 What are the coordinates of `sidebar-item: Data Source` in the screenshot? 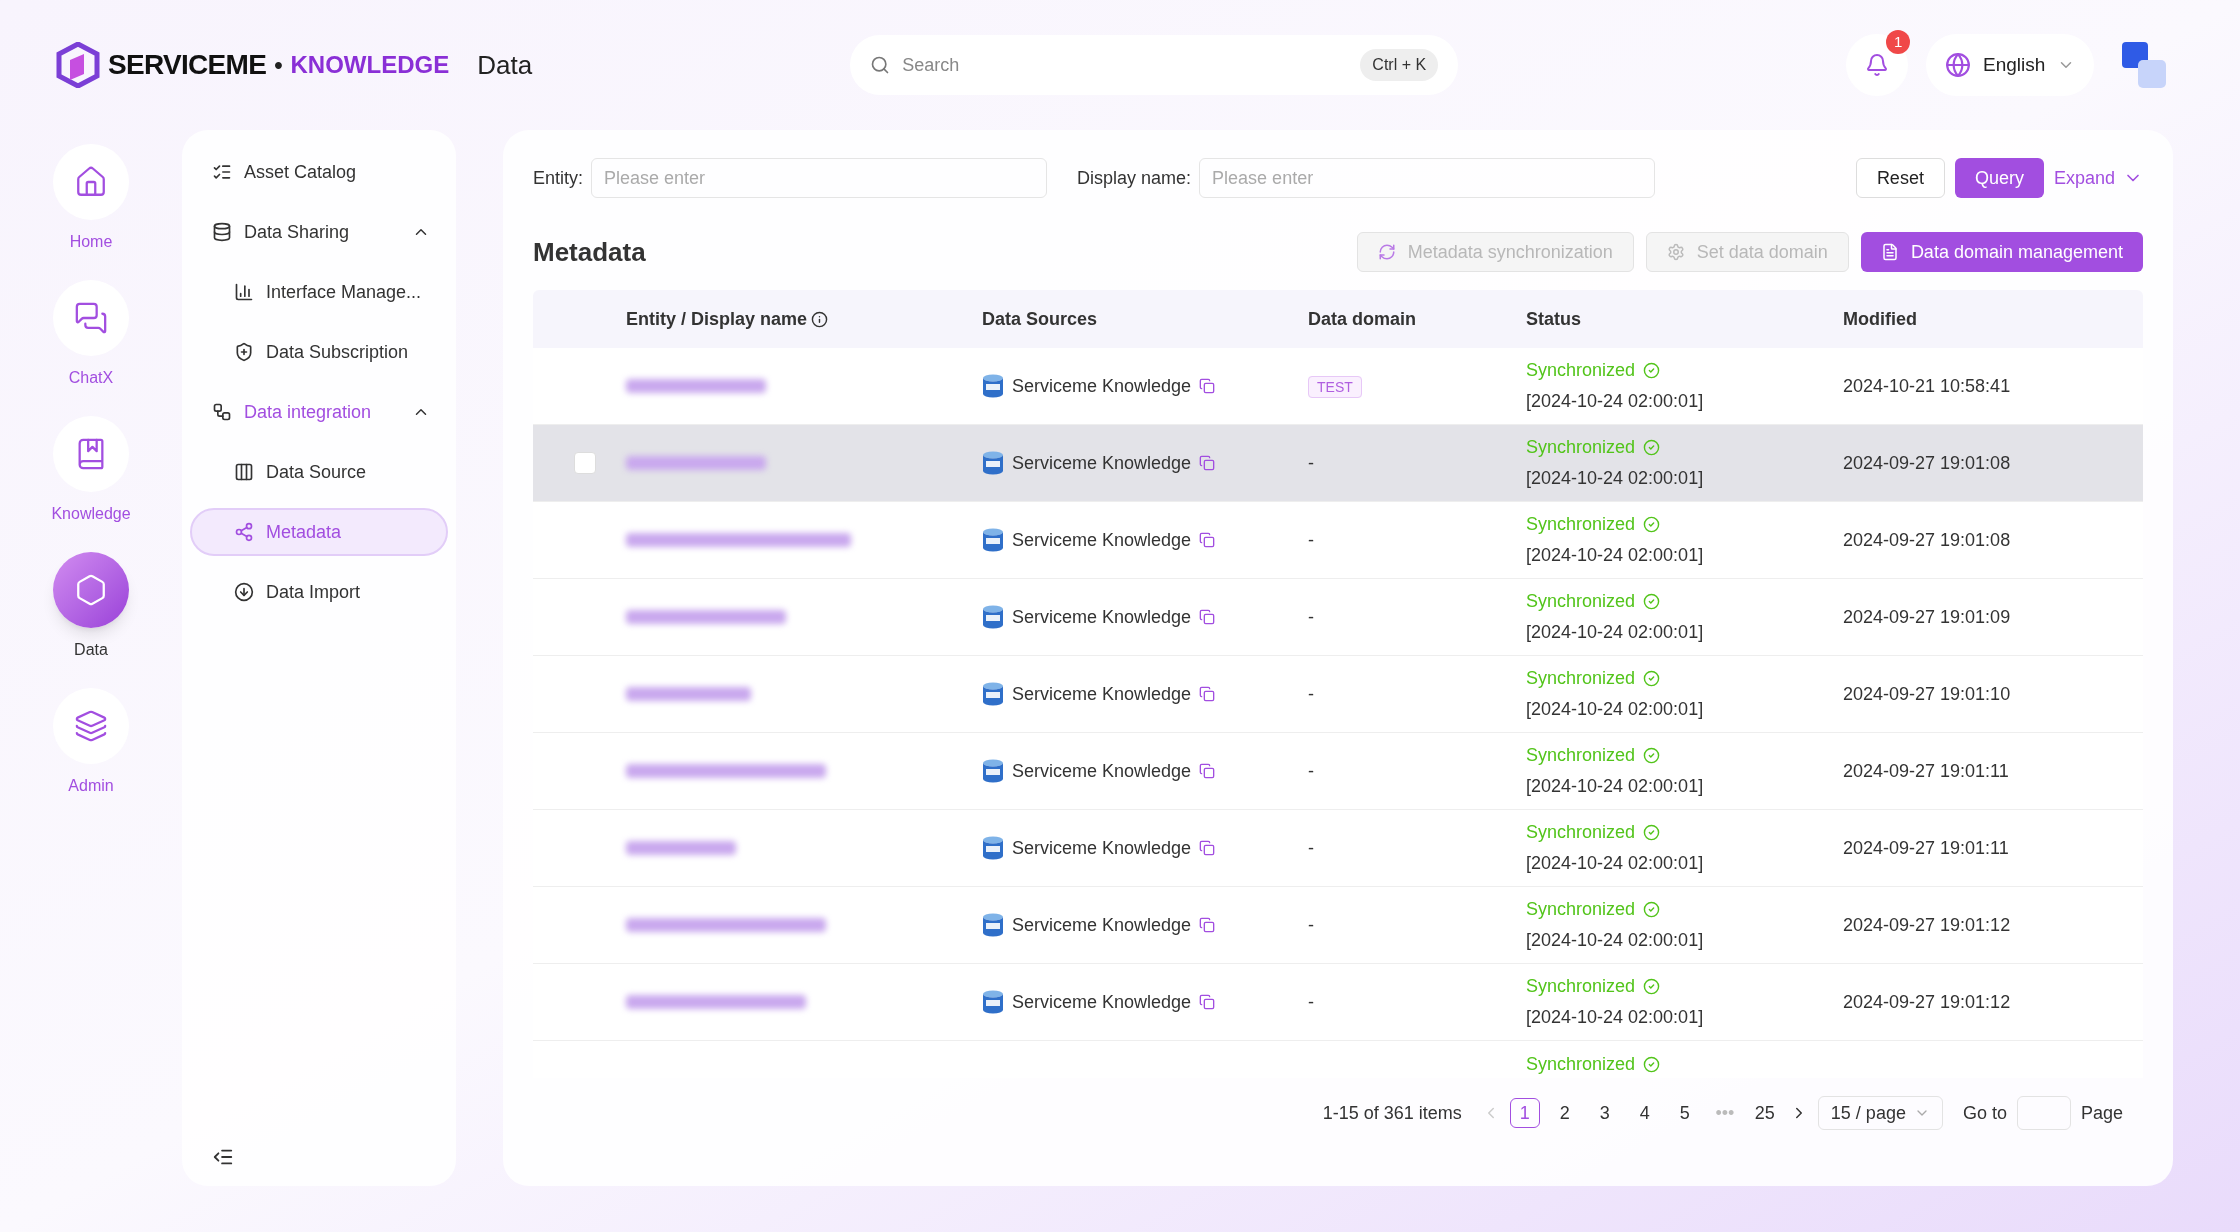 It's located at (319, 472).